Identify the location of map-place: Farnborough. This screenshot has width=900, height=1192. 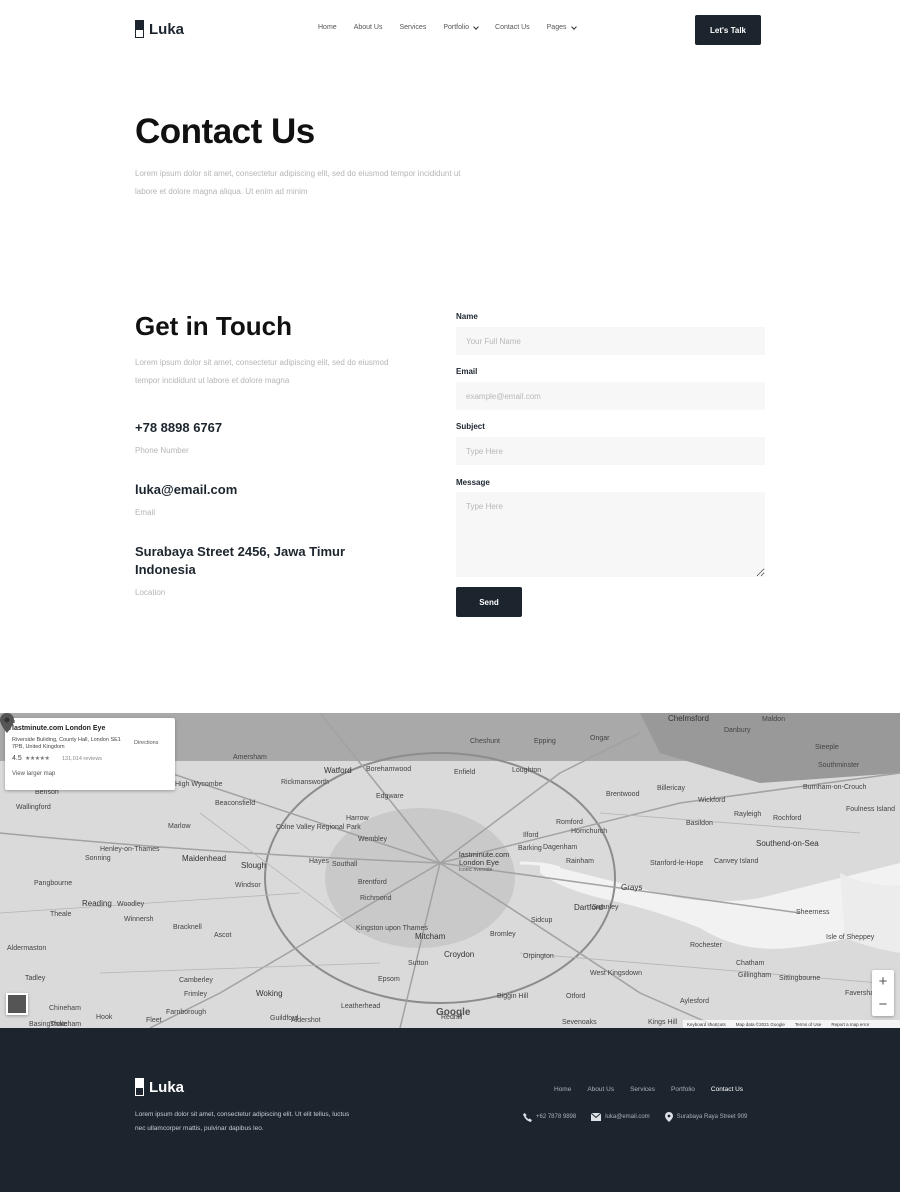
(186, 1012).